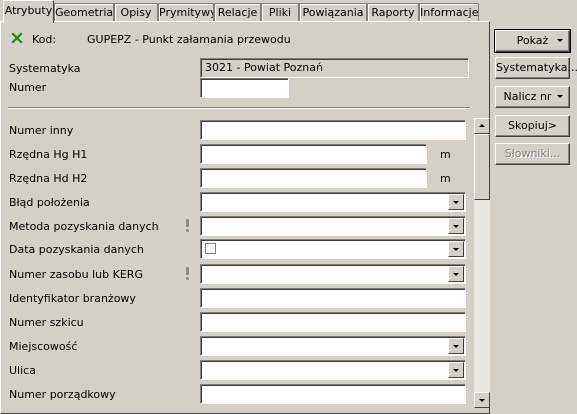  I want to click on numer-inny-field, so click(333, 130).